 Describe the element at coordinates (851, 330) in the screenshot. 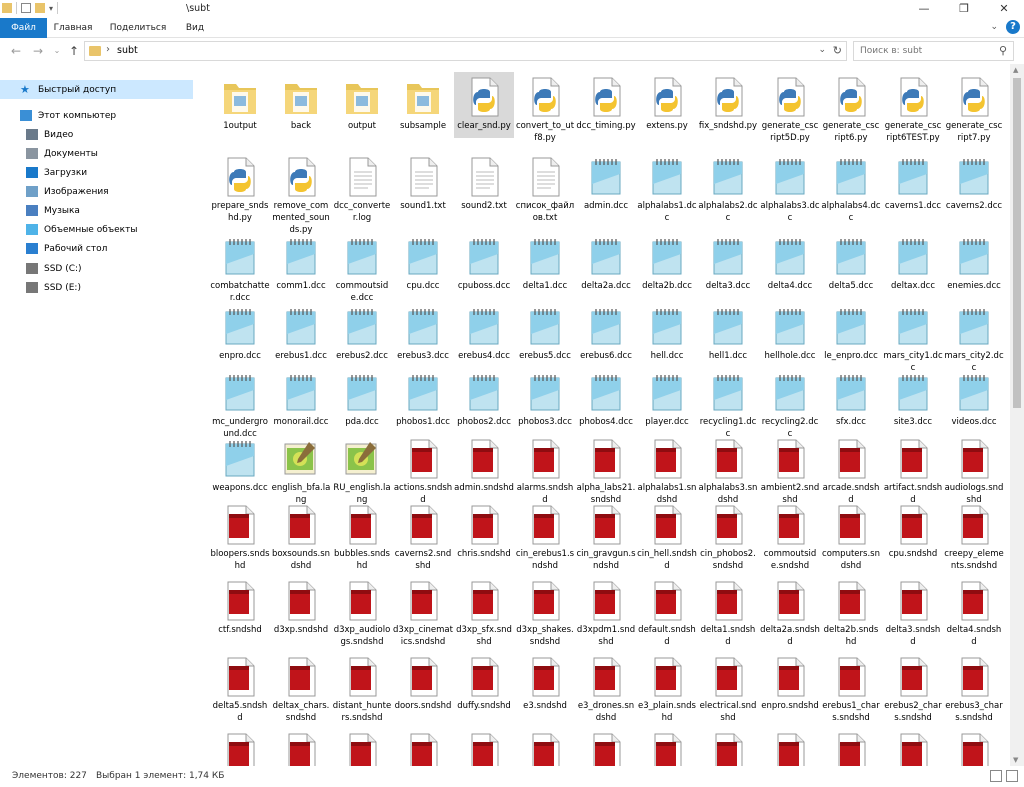

I see `file-item: le_enpro.dcc` at that location.